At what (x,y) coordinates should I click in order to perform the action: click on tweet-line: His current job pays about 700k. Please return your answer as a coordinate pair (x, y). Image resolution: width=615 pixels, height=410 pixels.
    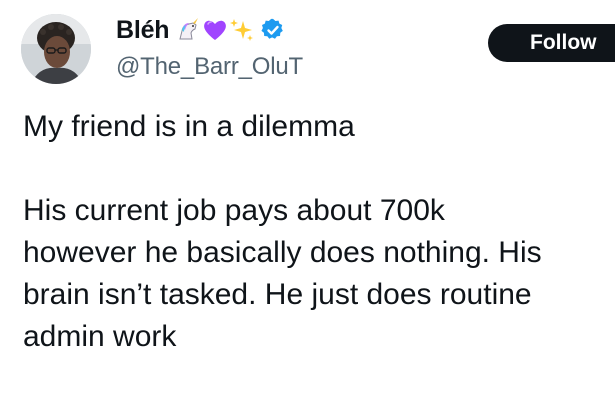
    Looking at the image, I should click on (234, 210).